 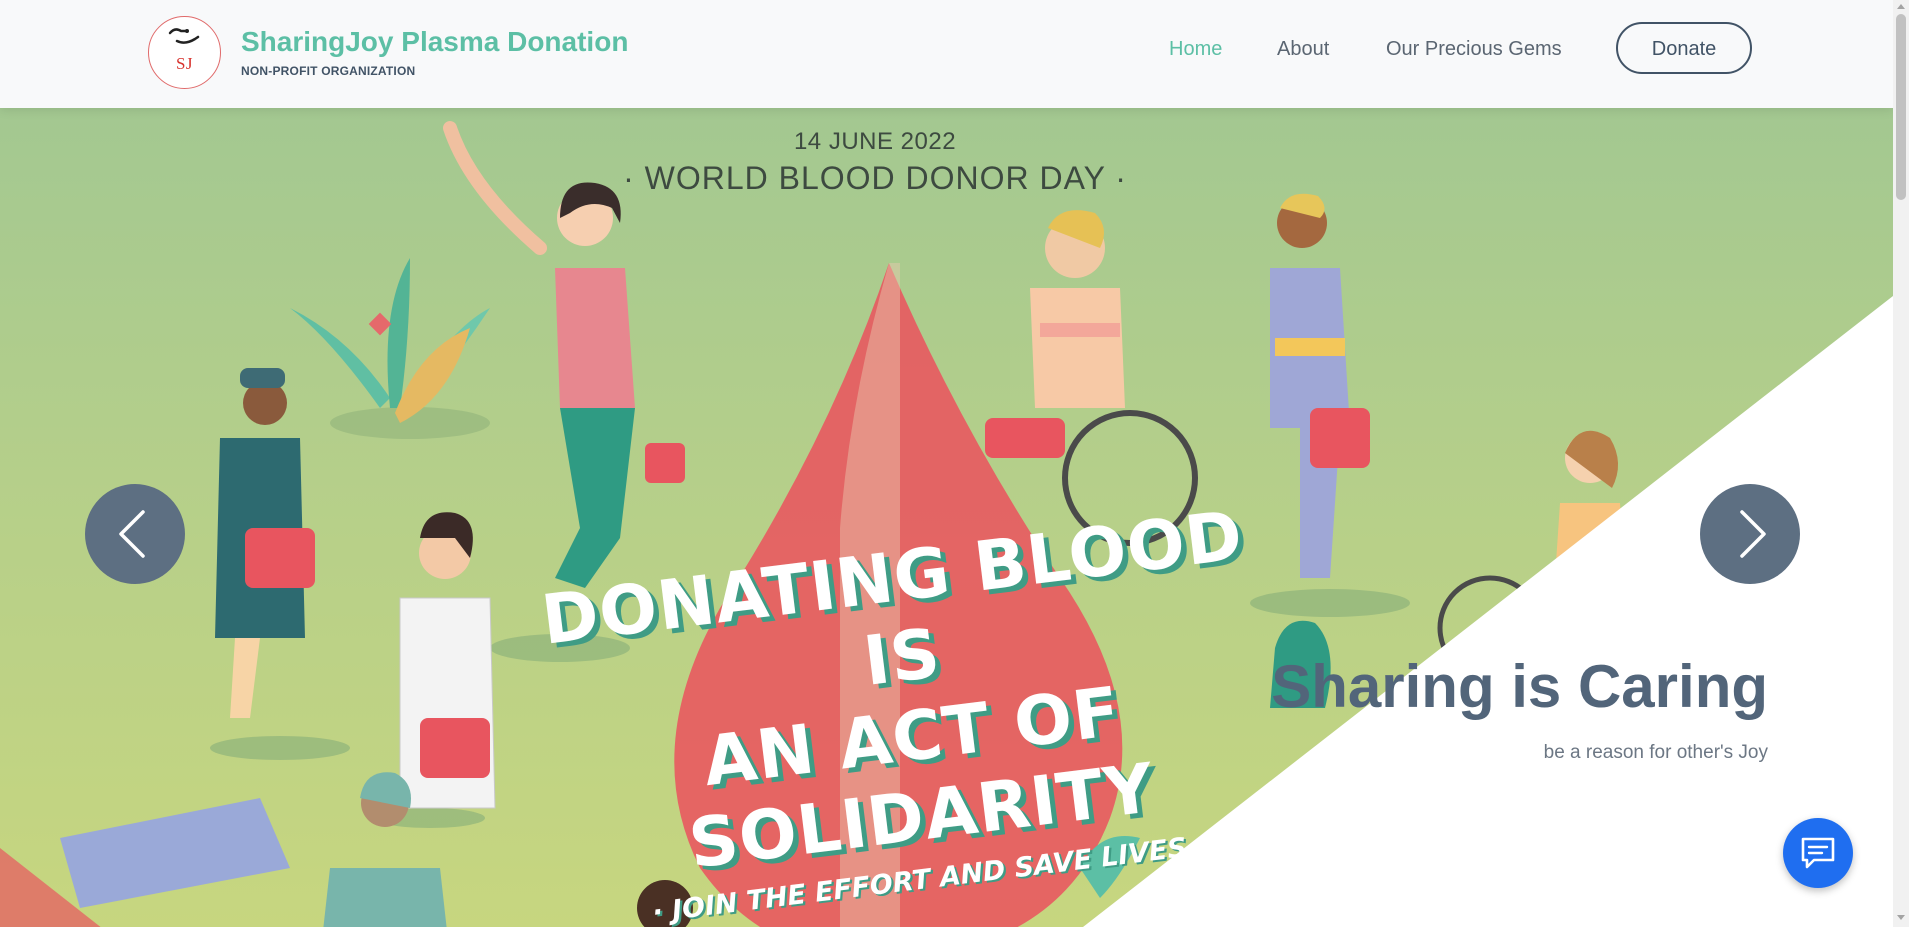 What do you see at coordinates (1901, 107) in the screenshot?
I see `scroll-thumb` at bounding box center [1901, 107].